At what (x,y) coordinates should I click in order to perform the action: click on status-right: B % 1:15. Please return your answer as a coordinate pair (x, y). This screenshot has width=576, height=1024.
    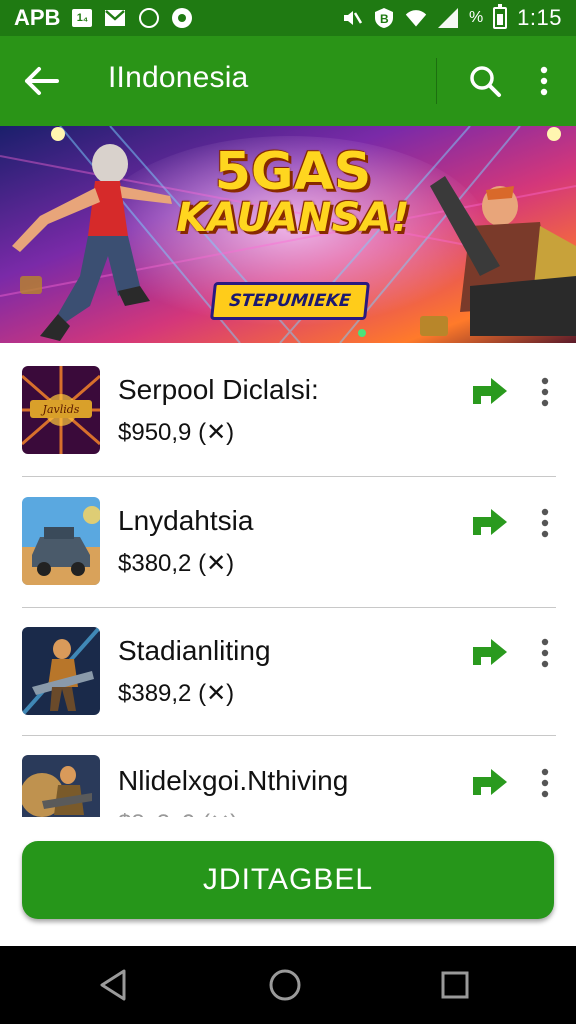
    Looking at the image, I should click on (451, 17).